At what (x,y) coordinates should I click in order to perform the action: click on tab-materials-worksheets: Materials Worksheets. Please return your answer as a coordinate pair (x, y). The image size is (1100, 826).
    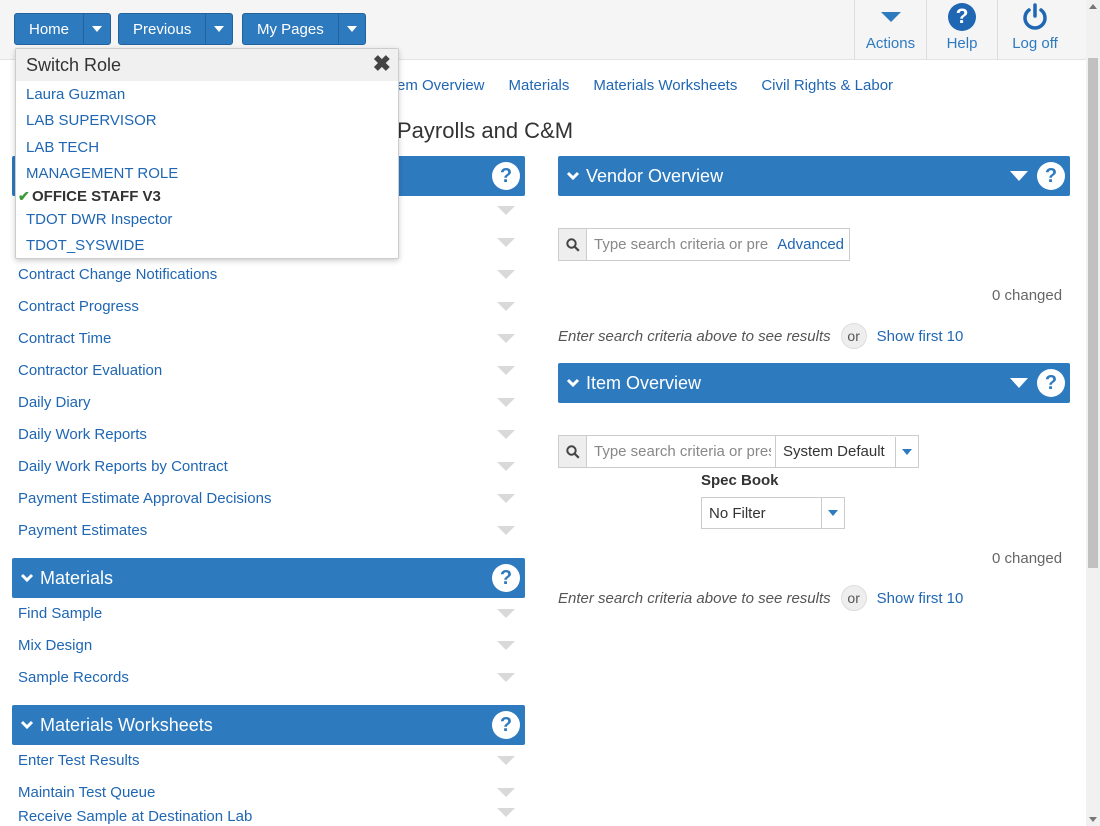
    Looking at the image, I should click on (665, 85).